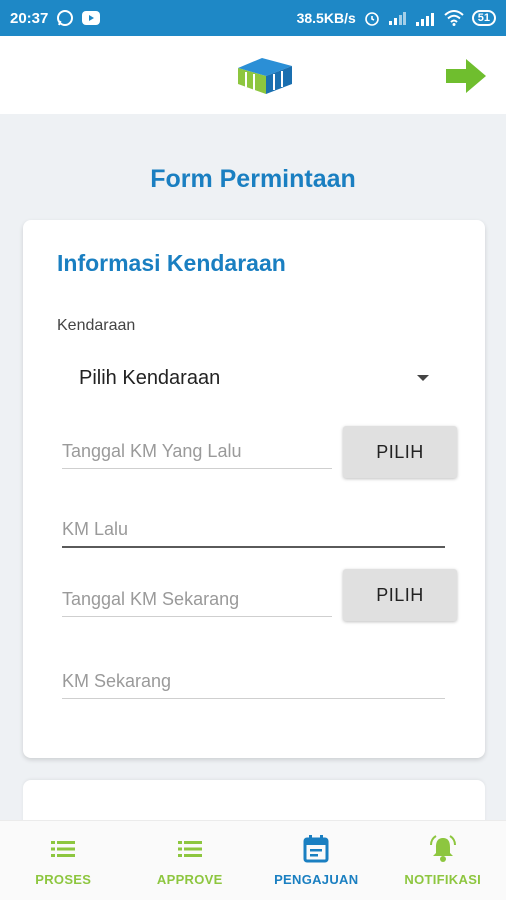  Describe the element at coordinates (316, 879) in the screenshot. I see `nav-label: PENGAJUAN` at that location.